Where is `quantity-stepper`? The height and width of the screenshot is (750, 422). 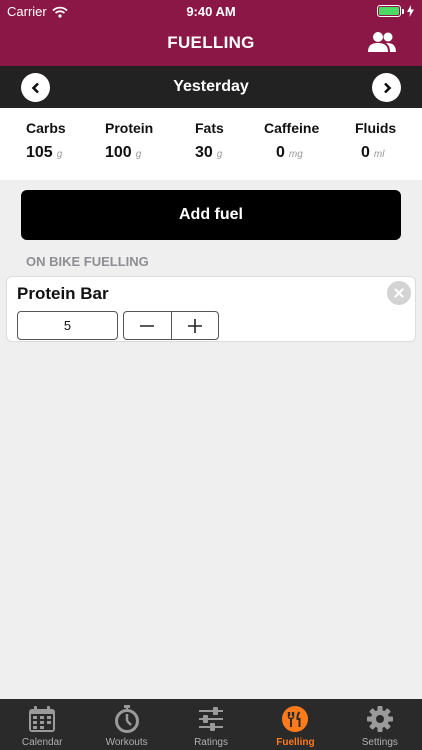
quantity-stepper is located at coordinates (171, 325).